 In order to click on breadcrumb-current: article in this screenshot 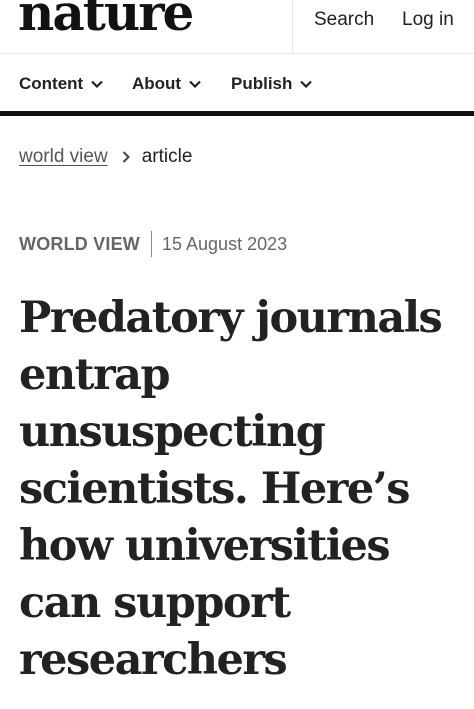, I will do `click(167, 156)`.